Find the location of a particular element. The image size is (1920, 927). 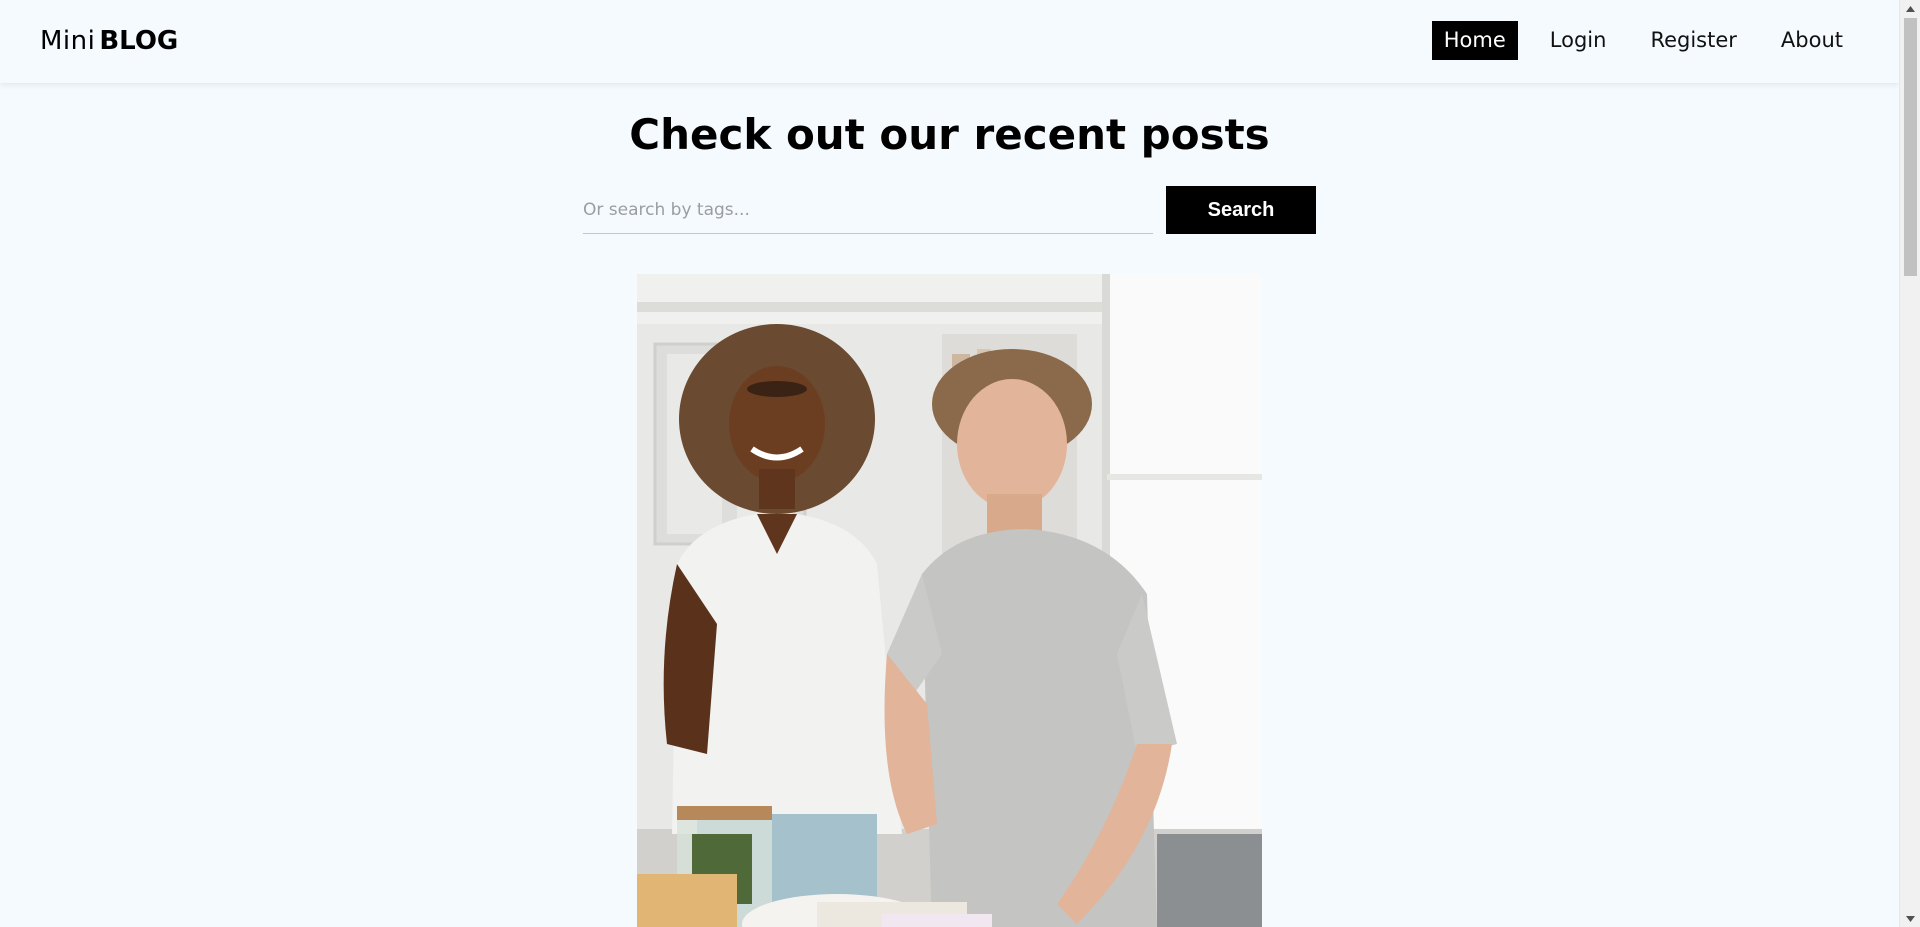

brand-logo: Mini BLOG is located at coordinates (109, 41).